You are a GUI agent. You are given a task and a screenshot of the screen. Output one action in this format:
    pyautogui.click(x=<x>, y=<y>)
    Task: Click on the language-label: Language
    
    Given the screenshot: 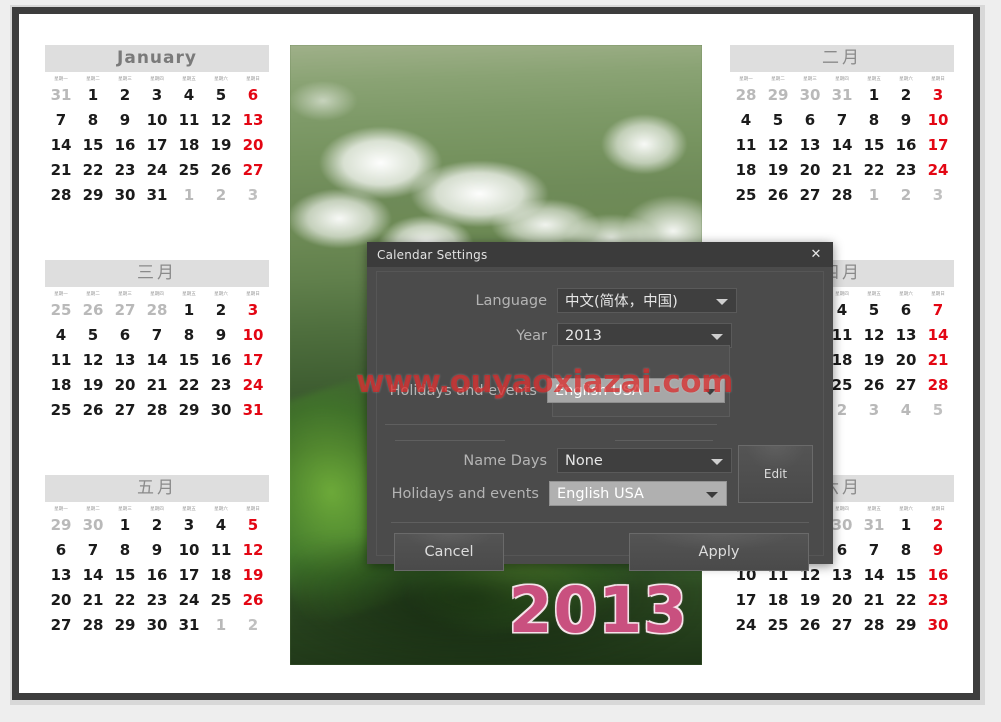 What is the action you would take?
    pyautogui.click(x=511, y=300)
    